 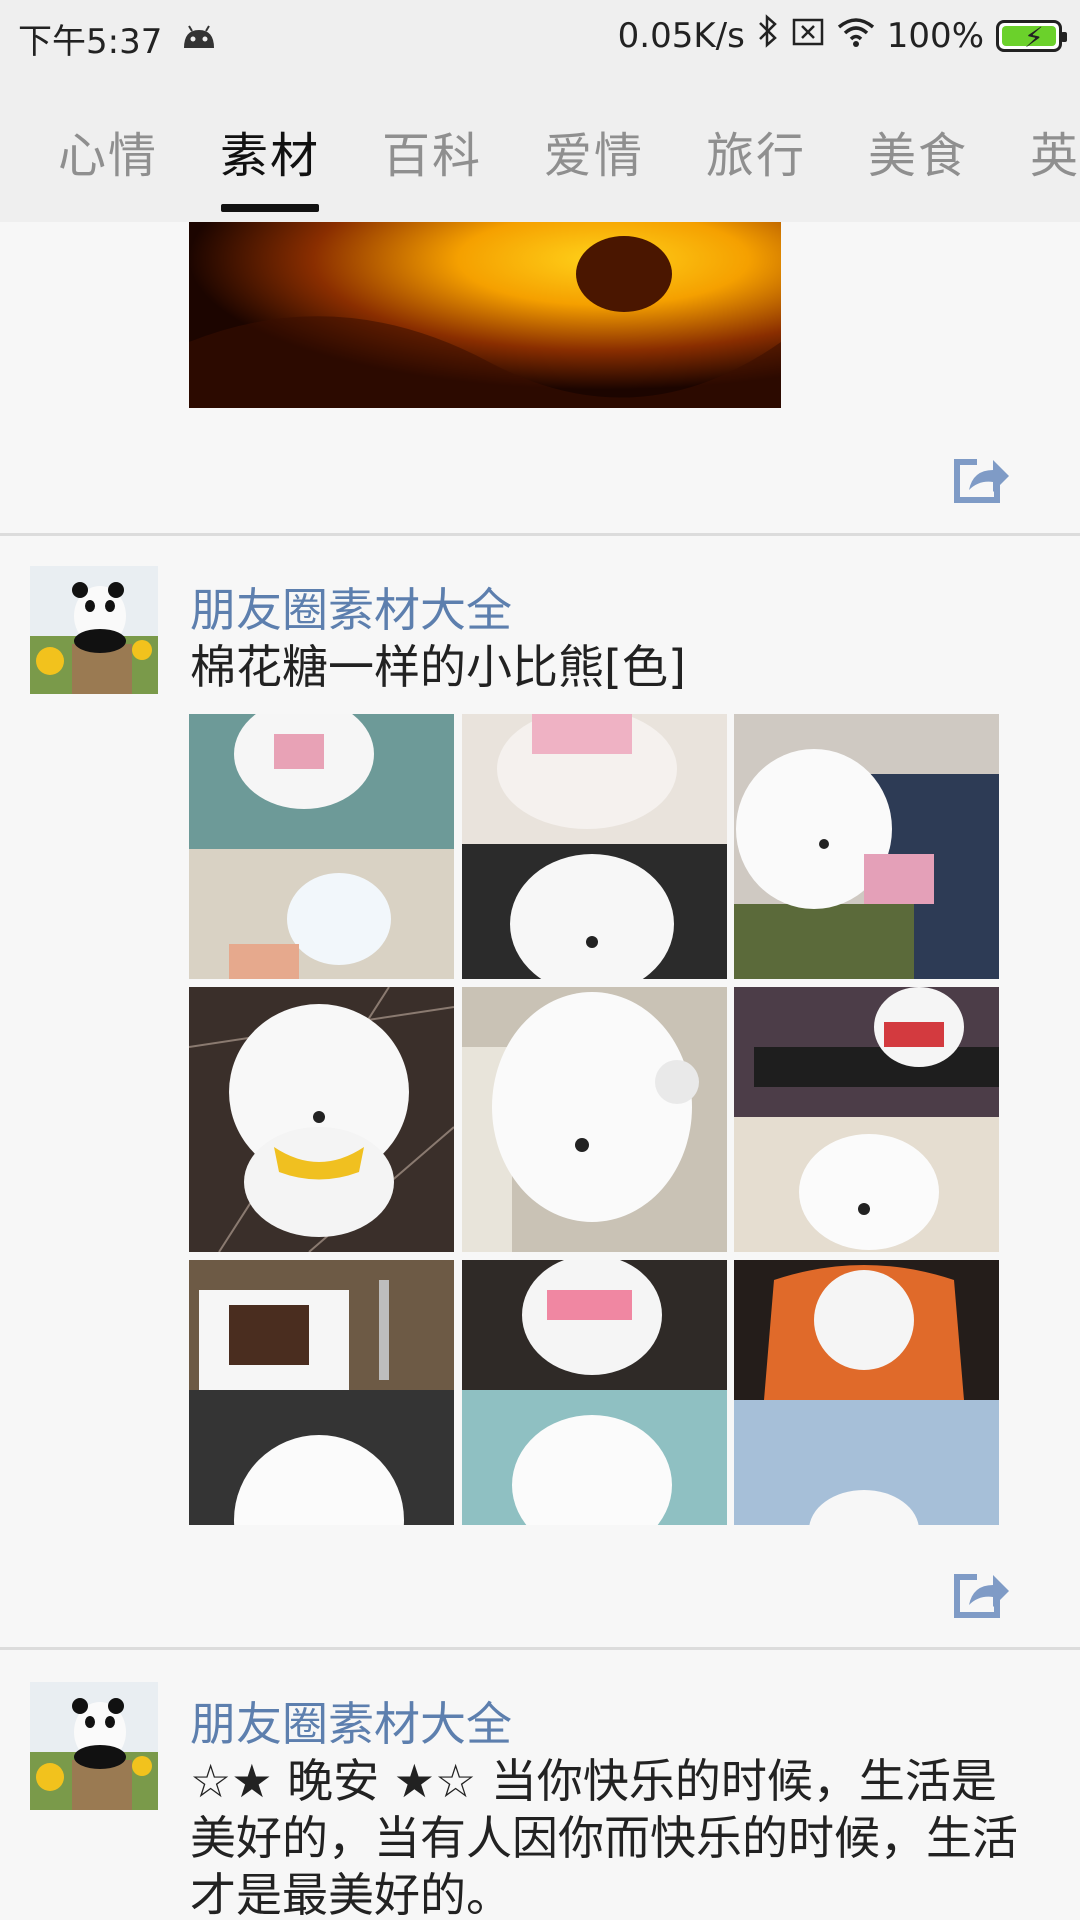 What do you see at coordinates (768, 35) in the screenshot?
I see `bluetooth-icon` at bounding box center [768, 35].